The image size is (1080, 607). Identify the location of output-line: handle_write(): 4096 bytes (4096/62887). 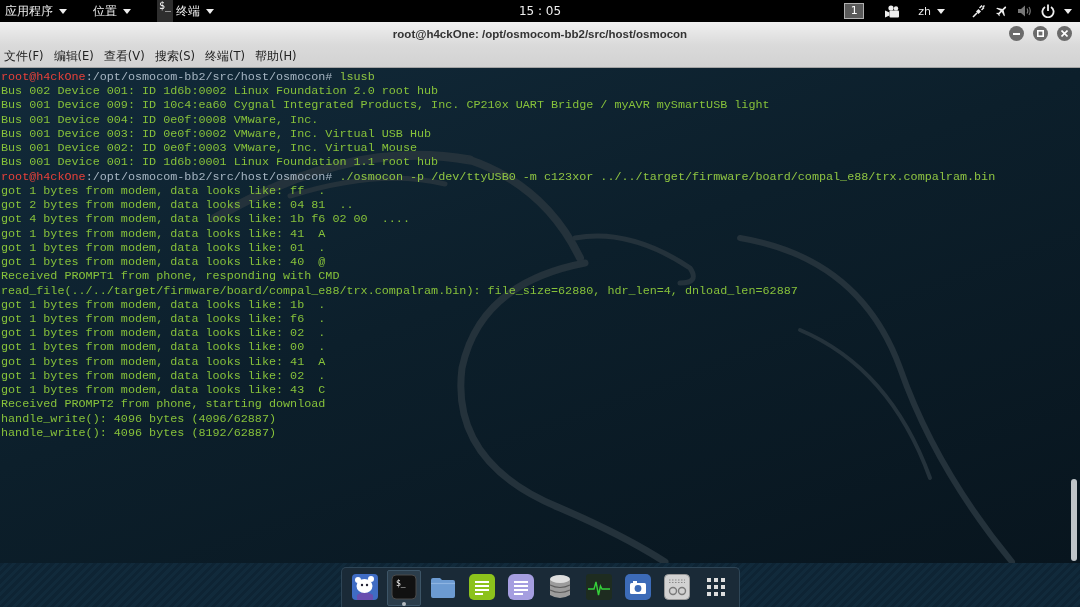
(138, 418).